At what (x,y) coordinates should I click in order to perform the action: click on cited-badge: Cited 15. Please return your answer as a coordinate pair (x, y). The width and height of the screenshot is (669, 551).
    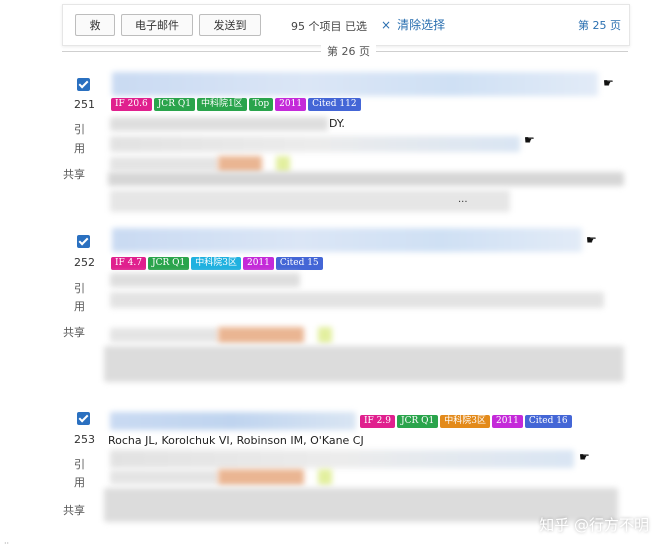
    Looking at the image, I should click on (299, 263).